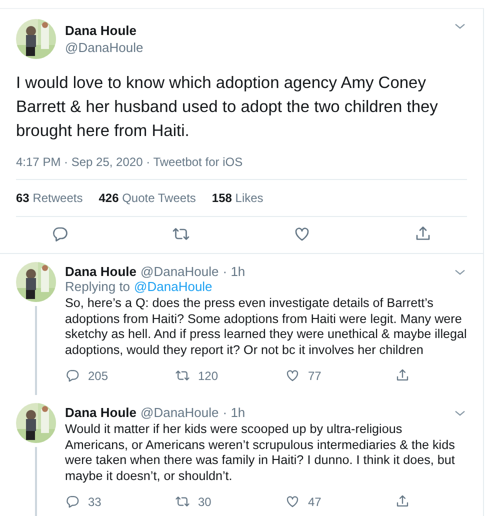  Describe the element at coordinates (49, 198) in the screenshot. I see `stat-link: 63 Retweets` at that location.